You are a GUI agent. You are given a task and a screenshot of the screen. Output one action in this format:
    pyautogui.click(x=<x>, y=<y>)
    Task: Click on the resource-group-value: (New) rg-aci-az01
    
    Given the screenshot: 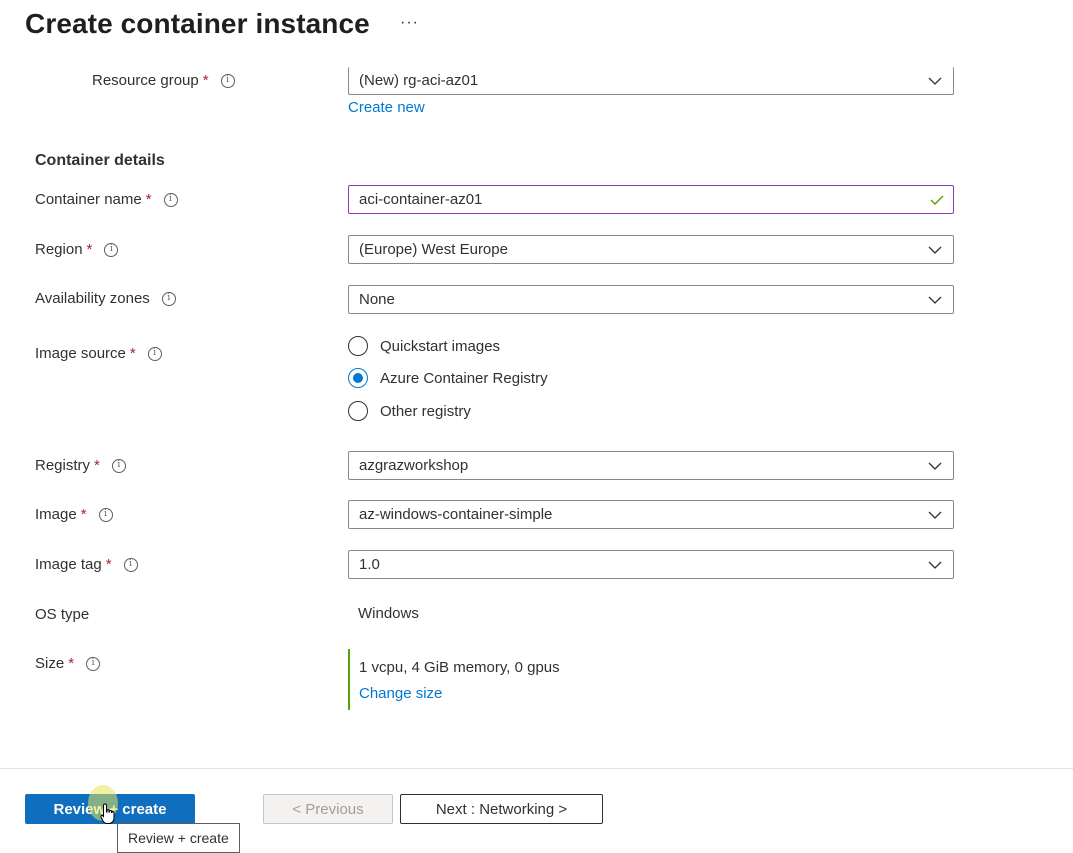 What is the action you would take?
    pyautogui.click(x=419, y=80)
    